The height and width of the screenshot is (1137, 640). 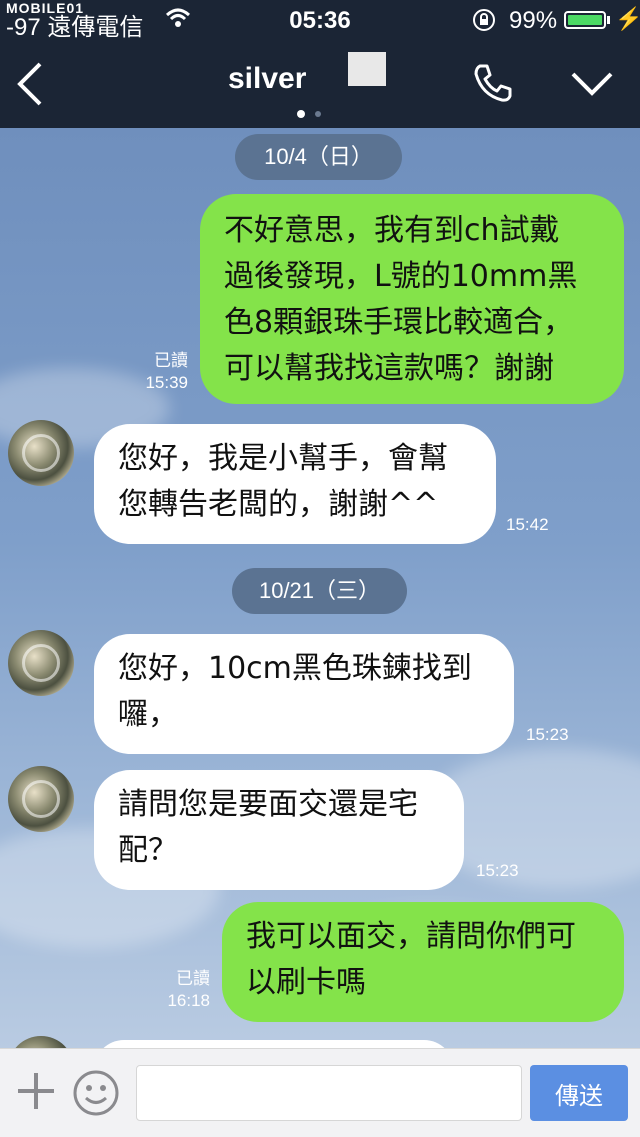 What do you see at coordinates (304, 694) in the screenshot?
I see `message-bubble-received: 您好，10cm黑色珠鍊找到 囉，` at bounding box center [304, 694].